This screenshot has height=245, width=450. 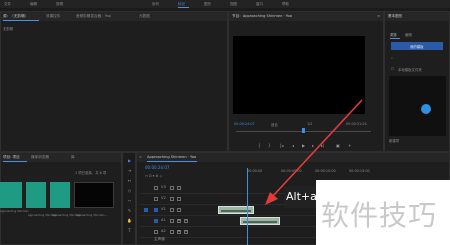 I want to click on tab-metadata: 元数据, so click(x=144, y=16).